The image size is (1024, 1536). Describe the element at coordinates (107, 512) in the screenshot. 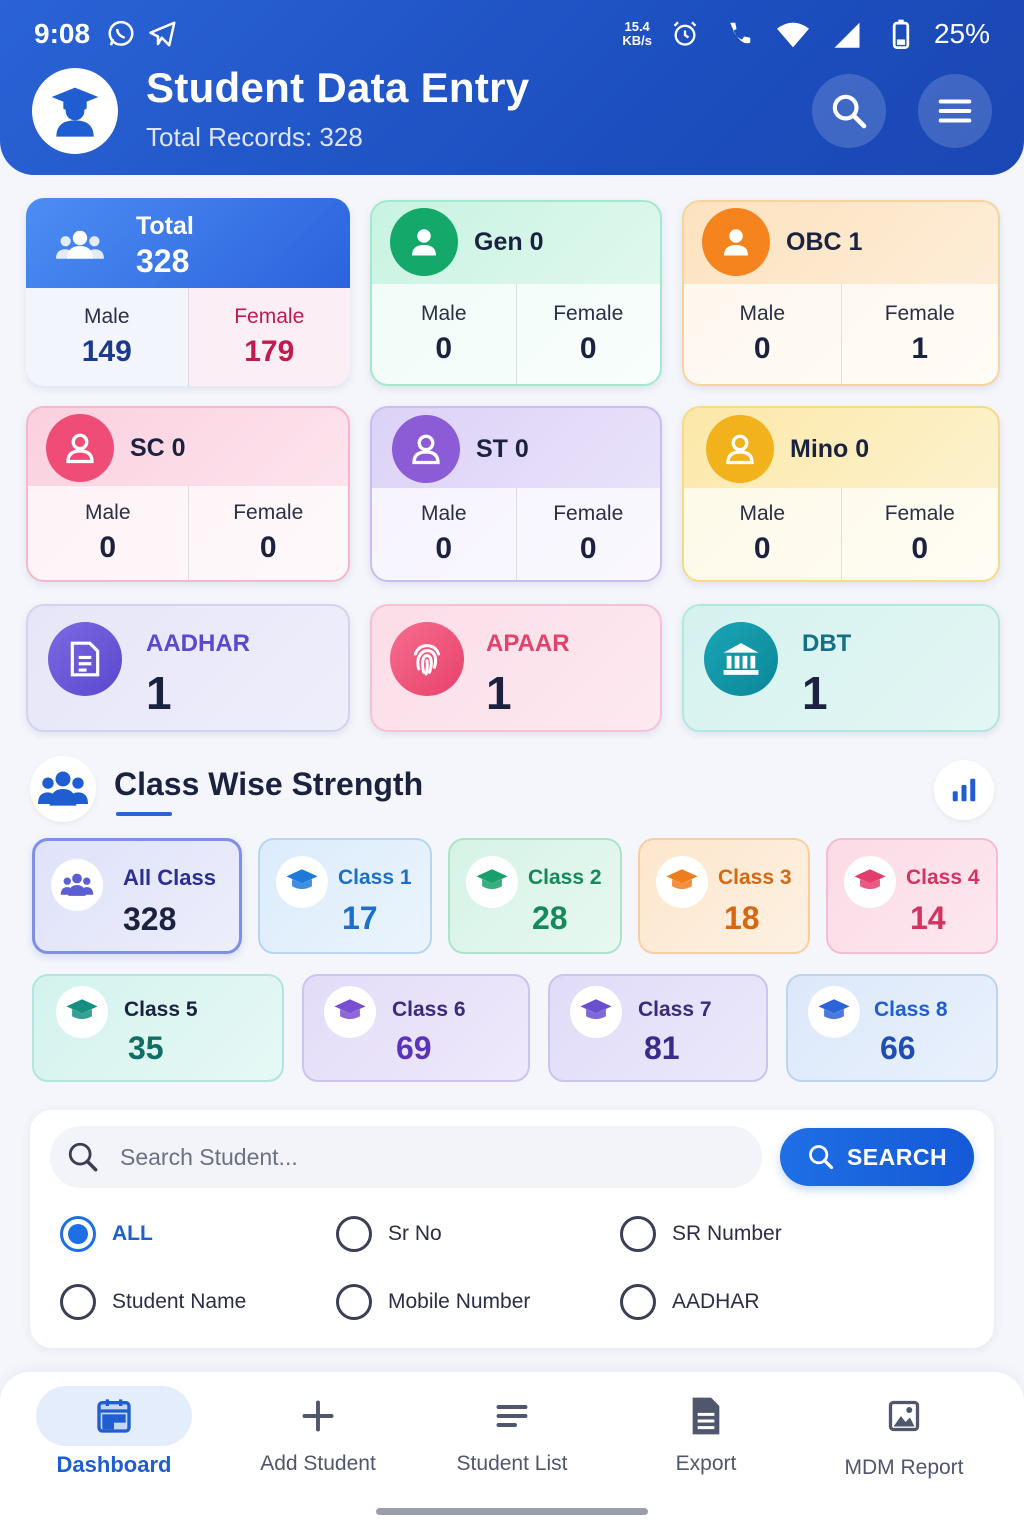

I see `sc-male-label: Male` at that location.